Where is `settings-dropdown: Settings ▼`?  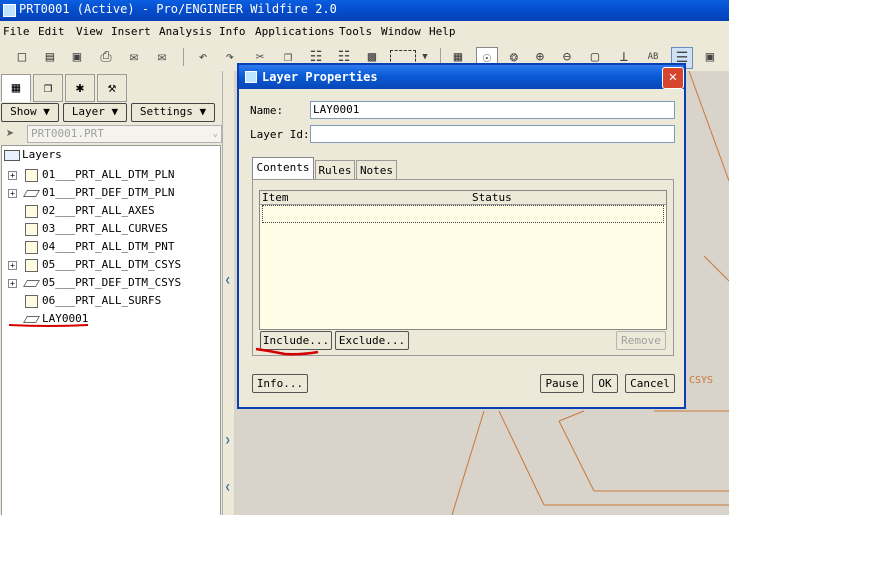
settings-dropdown: Settings ▼ is located at coordinates (173, 112).